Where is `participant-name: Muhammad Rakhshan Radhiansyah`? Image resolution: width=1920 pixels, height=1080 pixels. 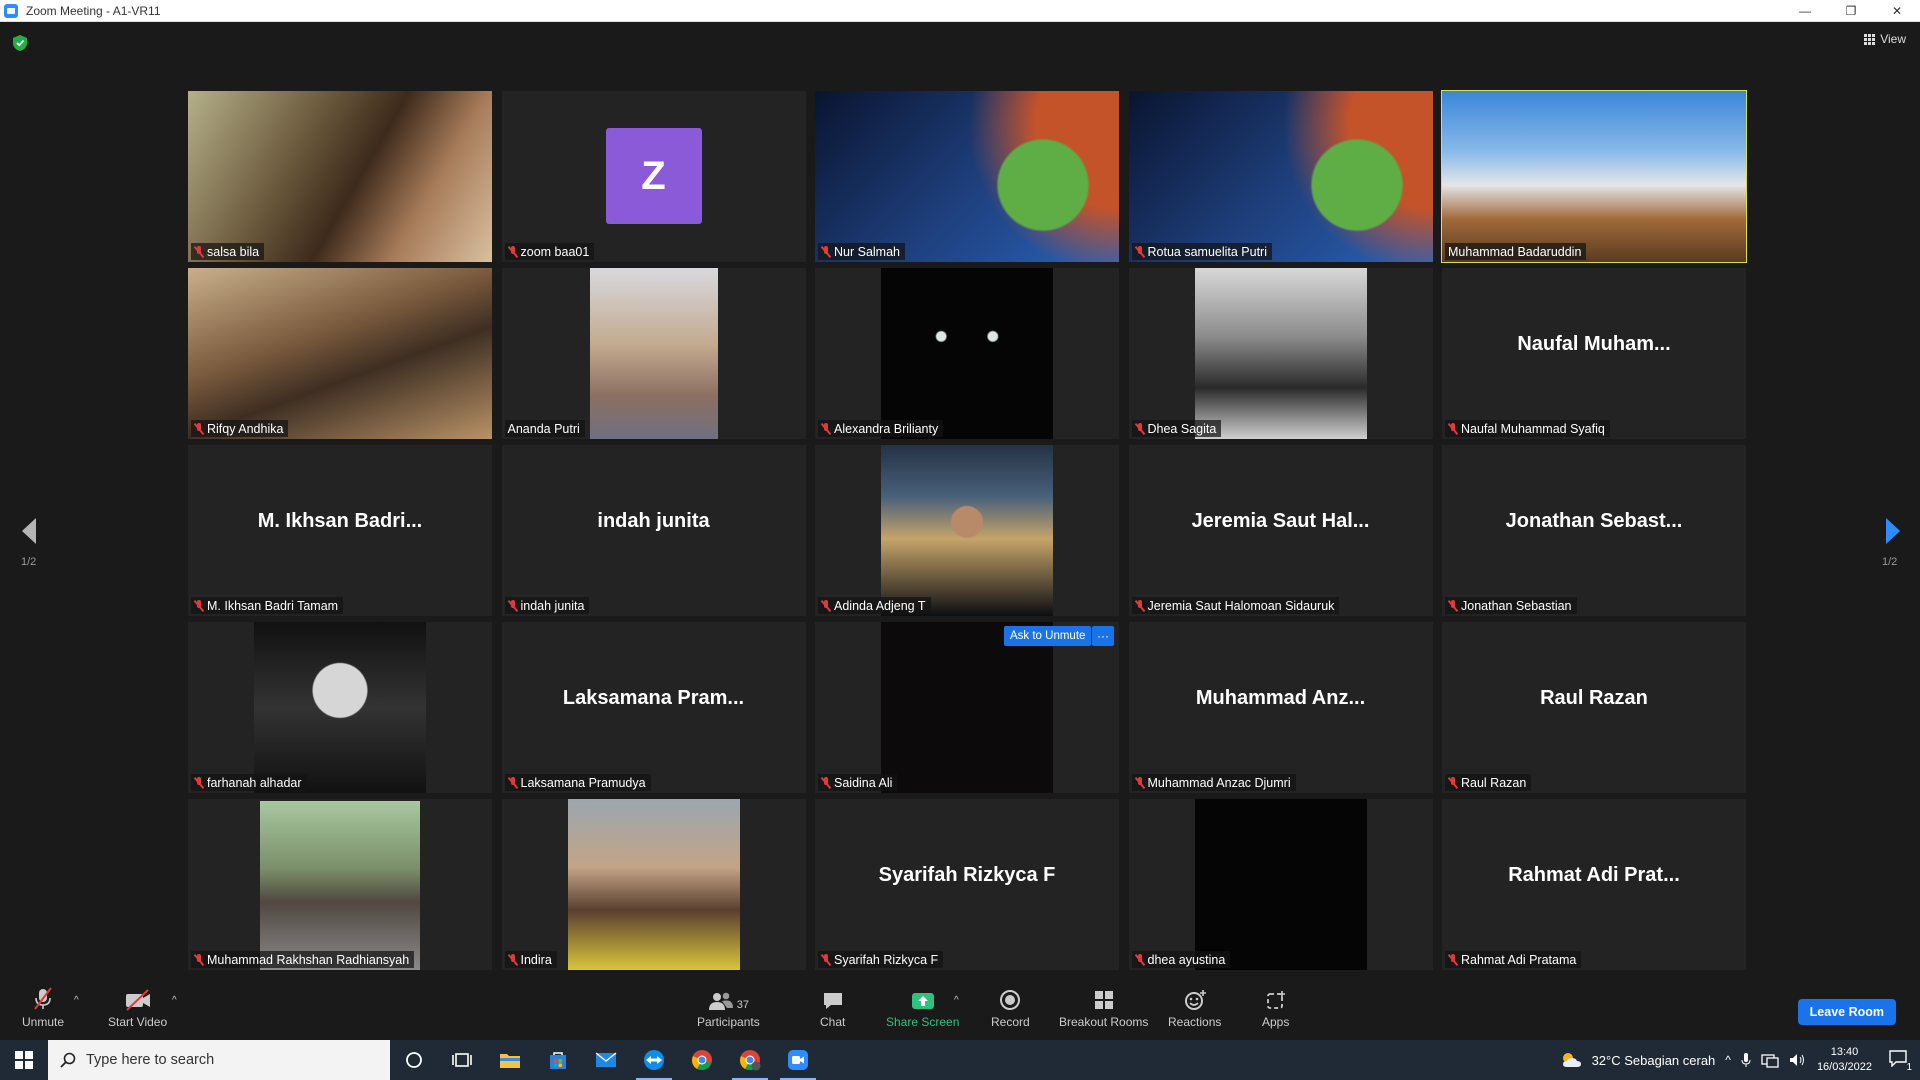 participant-name: Muhammad Rakhshan Radhiansyah is located at coordinates (308, 959).